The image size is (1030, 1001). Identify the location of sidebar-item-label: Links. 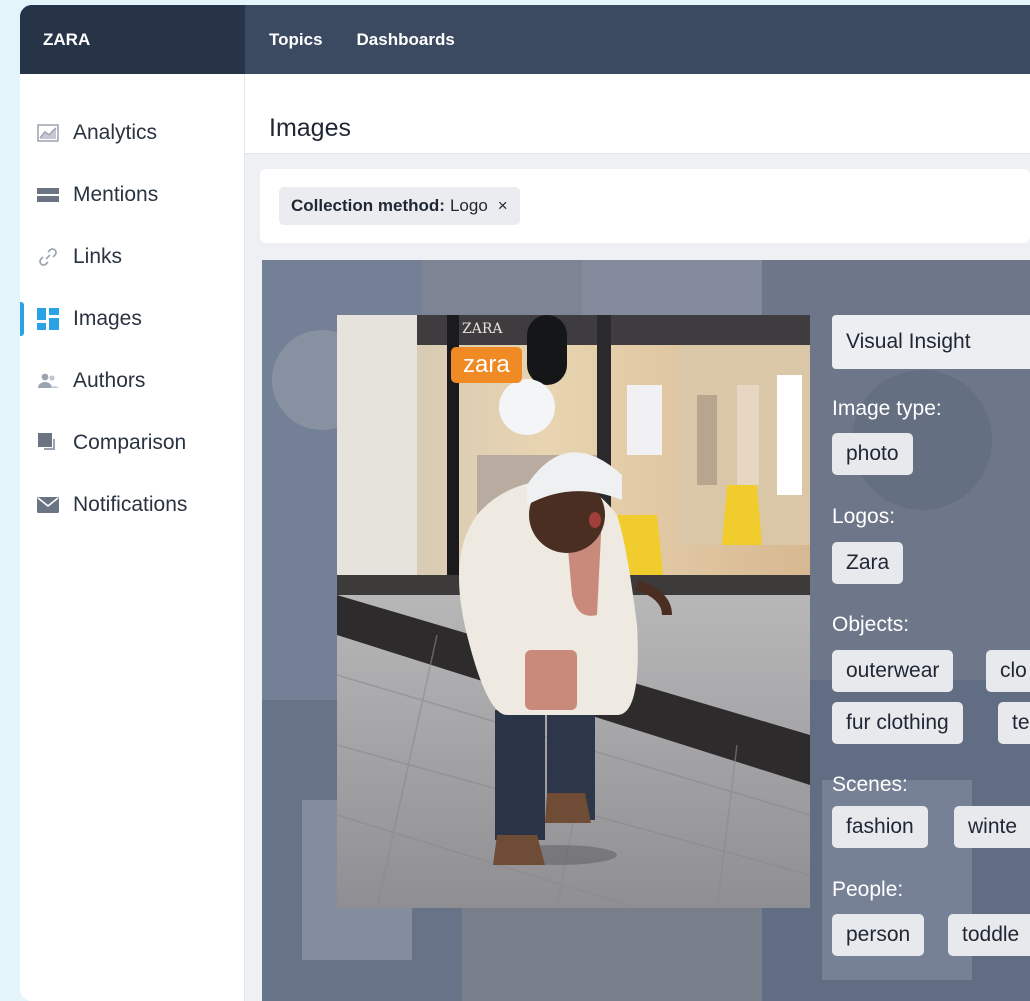
(98, 256).